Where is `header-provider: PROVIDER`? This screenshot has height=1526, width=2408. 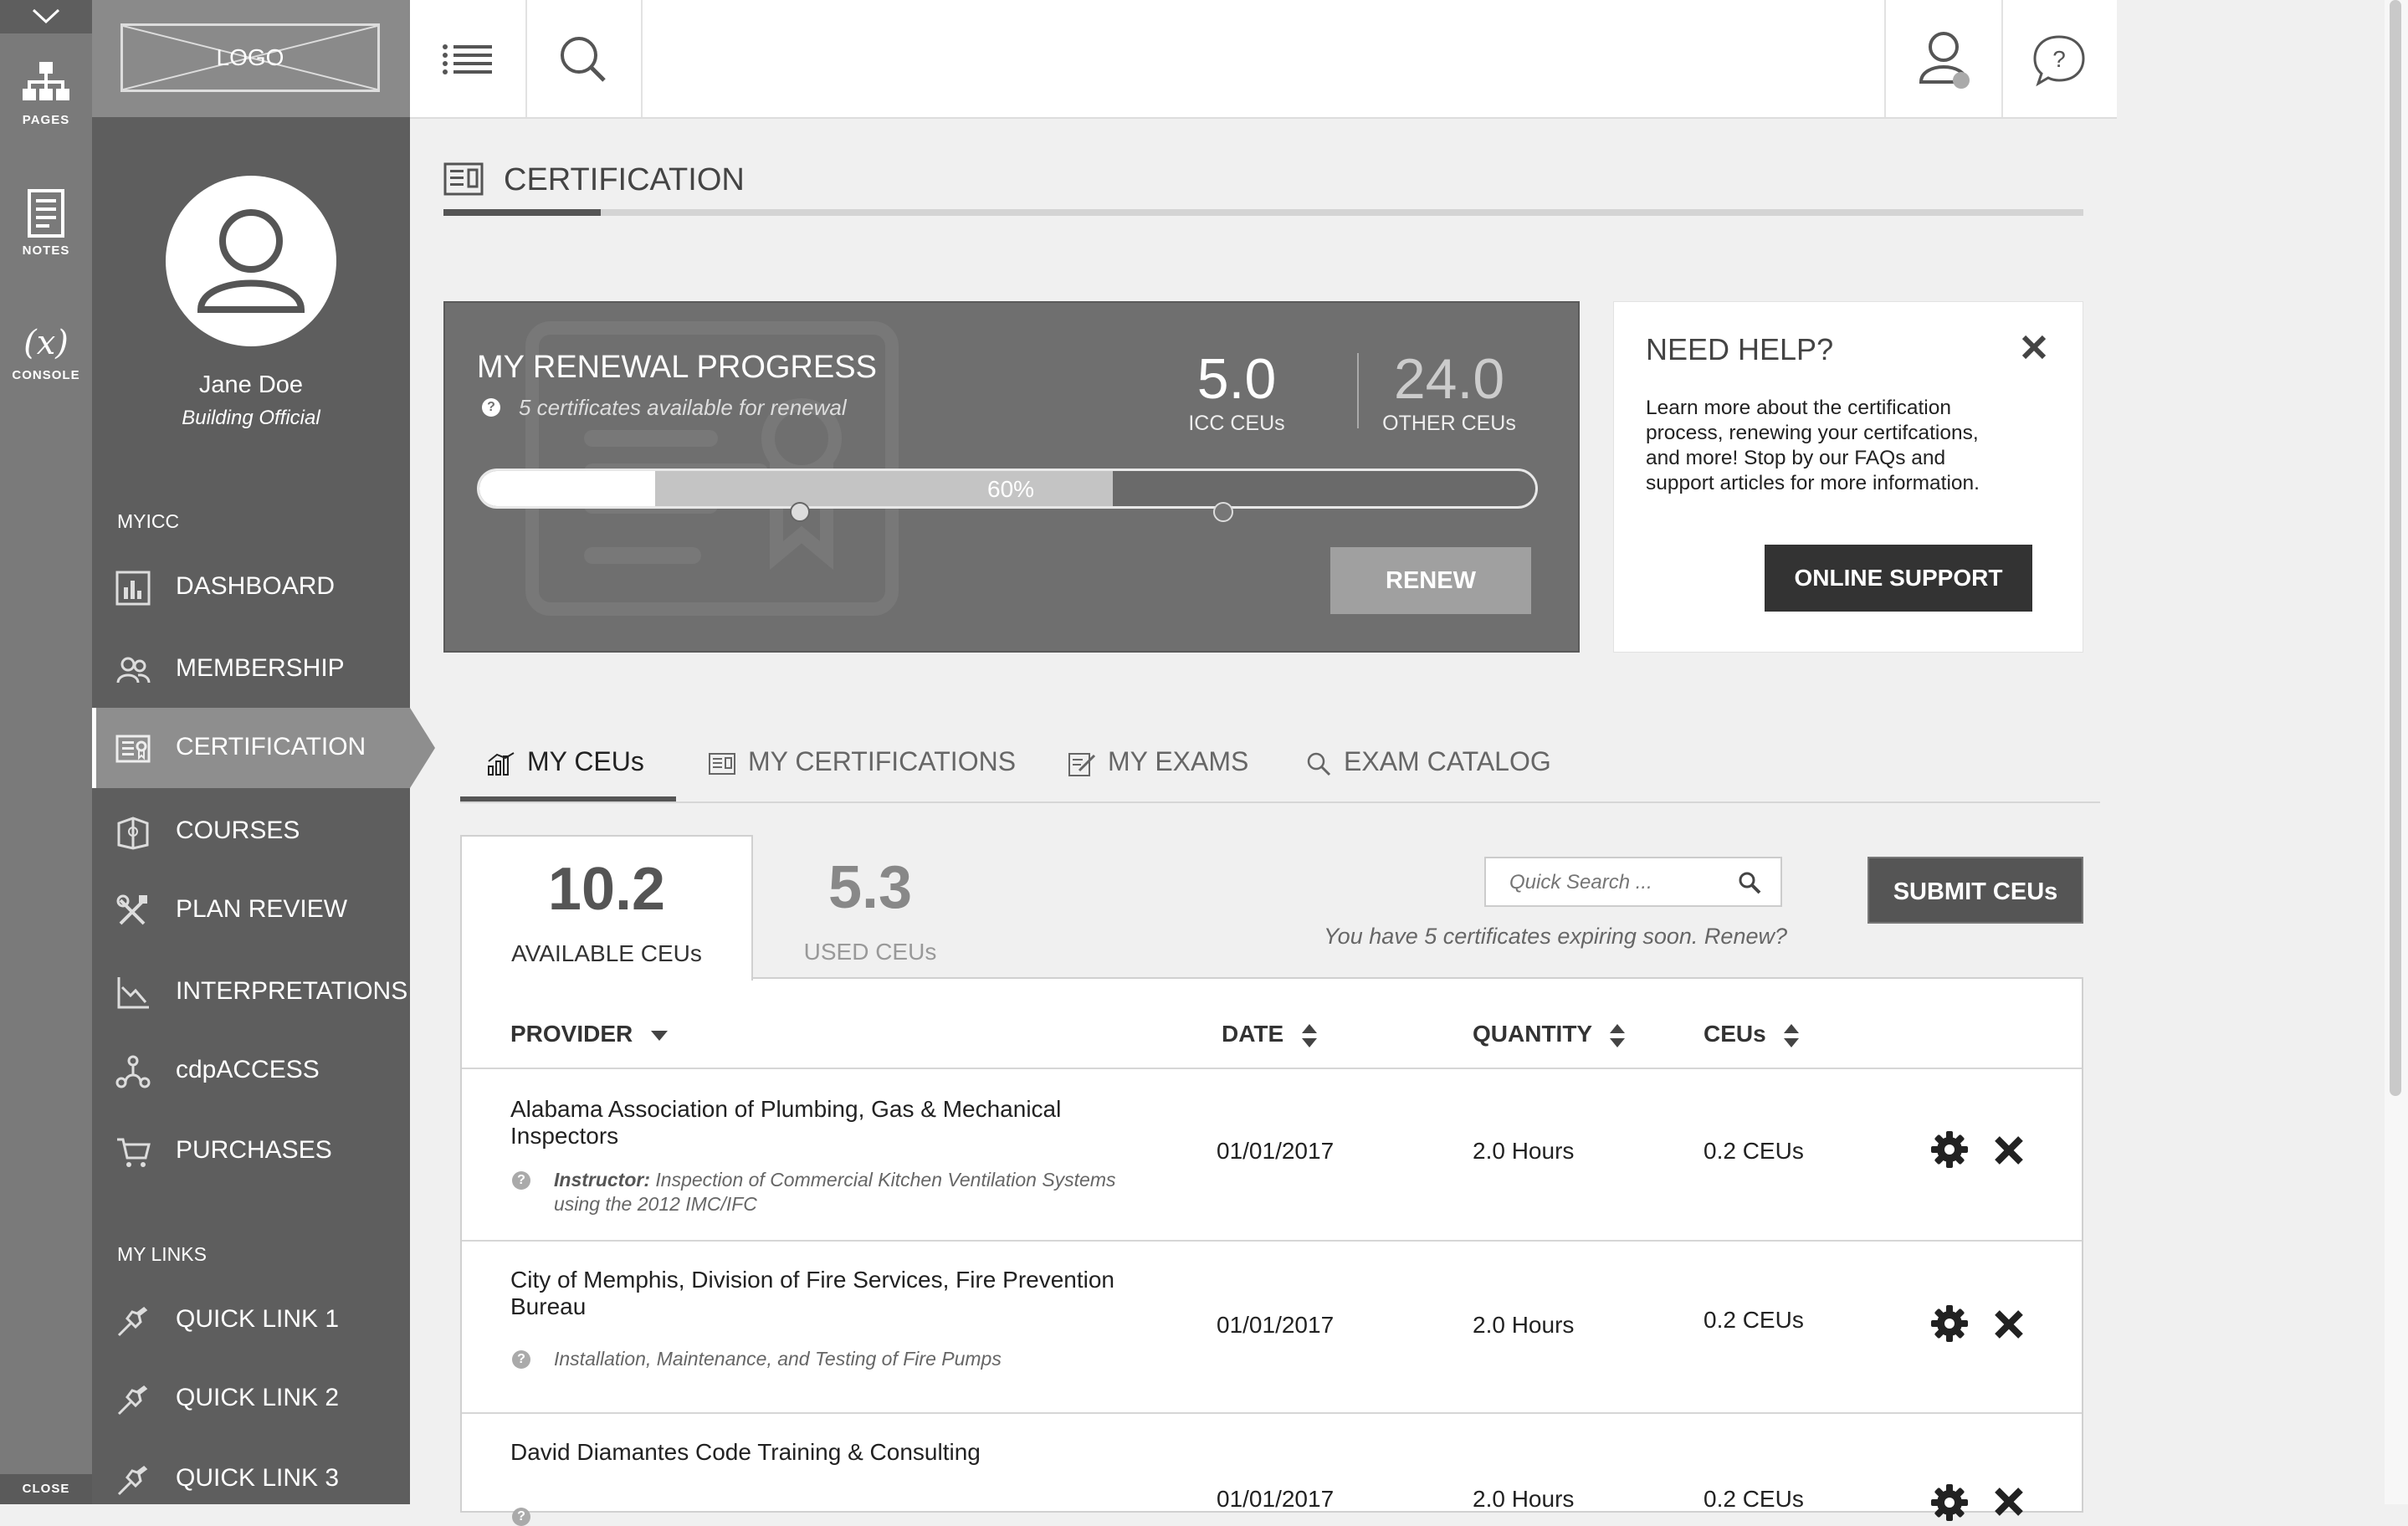 header-provider: PROVIDER is located at coordinates (589, 1034).